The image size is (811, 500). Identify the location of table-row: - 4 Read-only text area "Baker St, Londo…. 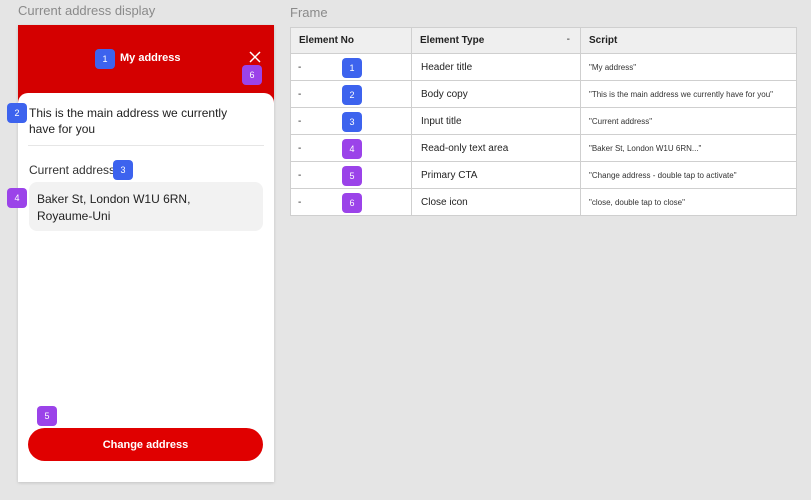
(543, 148).